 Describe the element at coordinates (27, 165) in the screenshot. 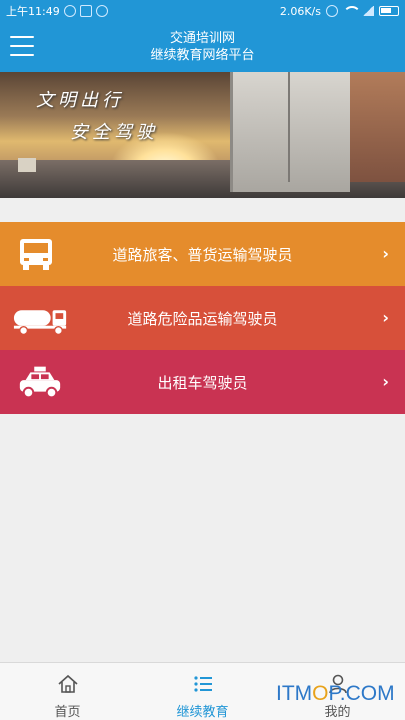

I see `distant-bus` at that location.